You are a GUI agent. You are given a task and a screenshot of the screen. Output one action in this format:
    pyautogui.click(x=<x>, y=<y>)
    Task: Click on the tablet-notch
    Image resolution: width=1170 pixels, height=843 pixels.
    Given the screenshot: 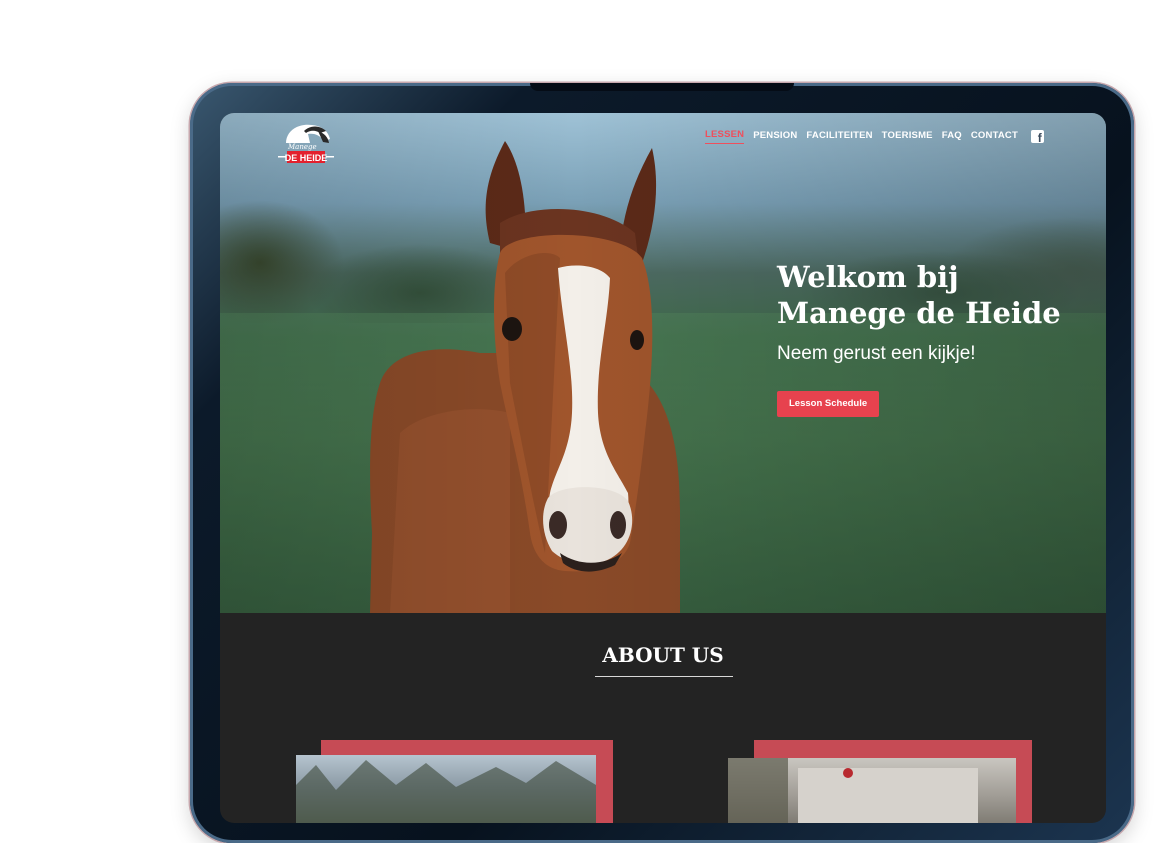 What is the action you would take?
    pyautogui.click(x=662, y=87)
    